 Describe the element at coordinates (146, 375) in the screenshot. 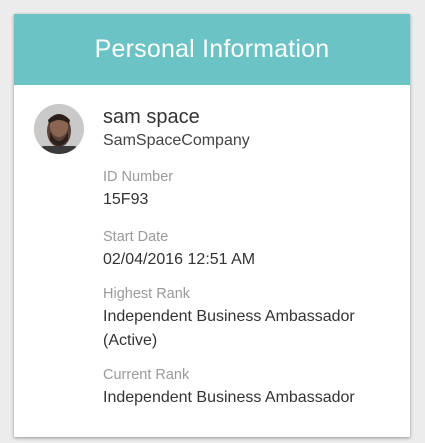

I see `field-label: Current Rank` at that location.